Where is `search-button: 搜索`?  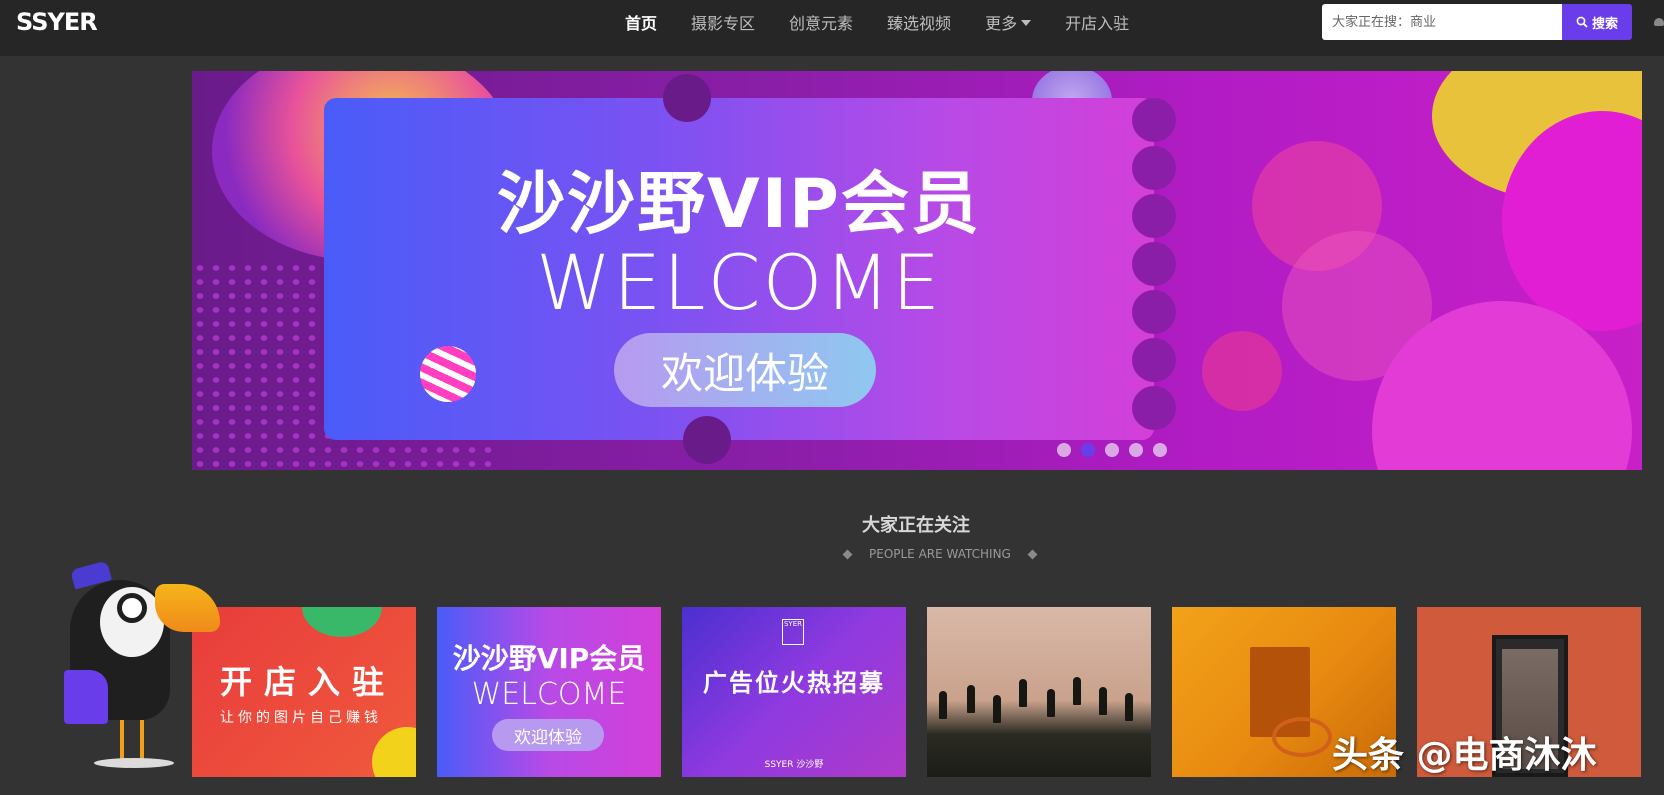 search-button: 搜索 is located at coordinates (1597, 22).